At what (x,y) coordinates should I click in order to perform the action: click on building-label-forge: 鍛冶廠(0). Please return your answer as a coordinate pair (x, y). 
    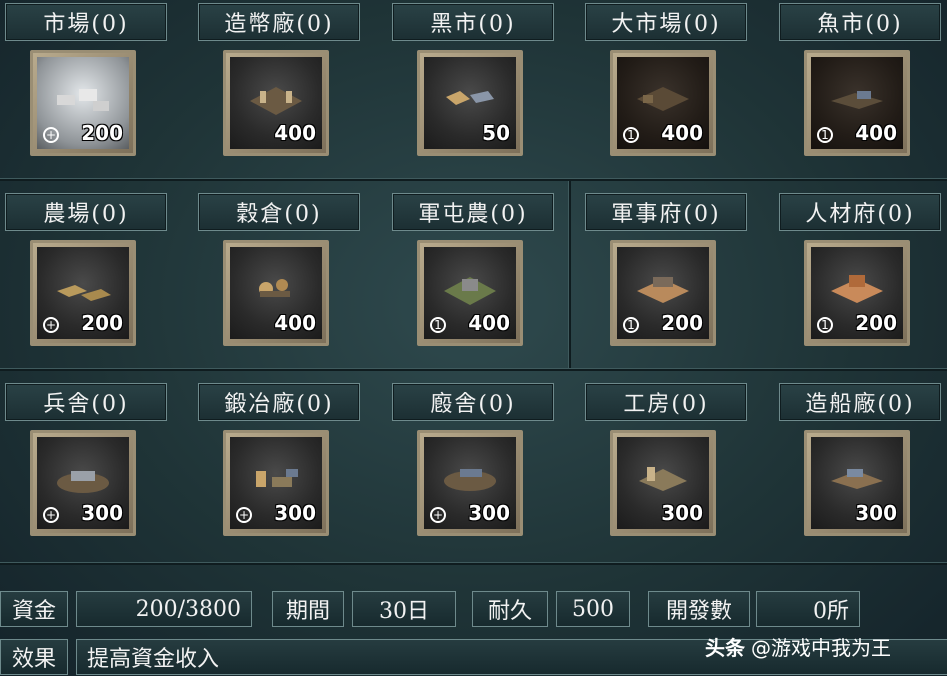
    Looking at the image, I should click on (279, 402).